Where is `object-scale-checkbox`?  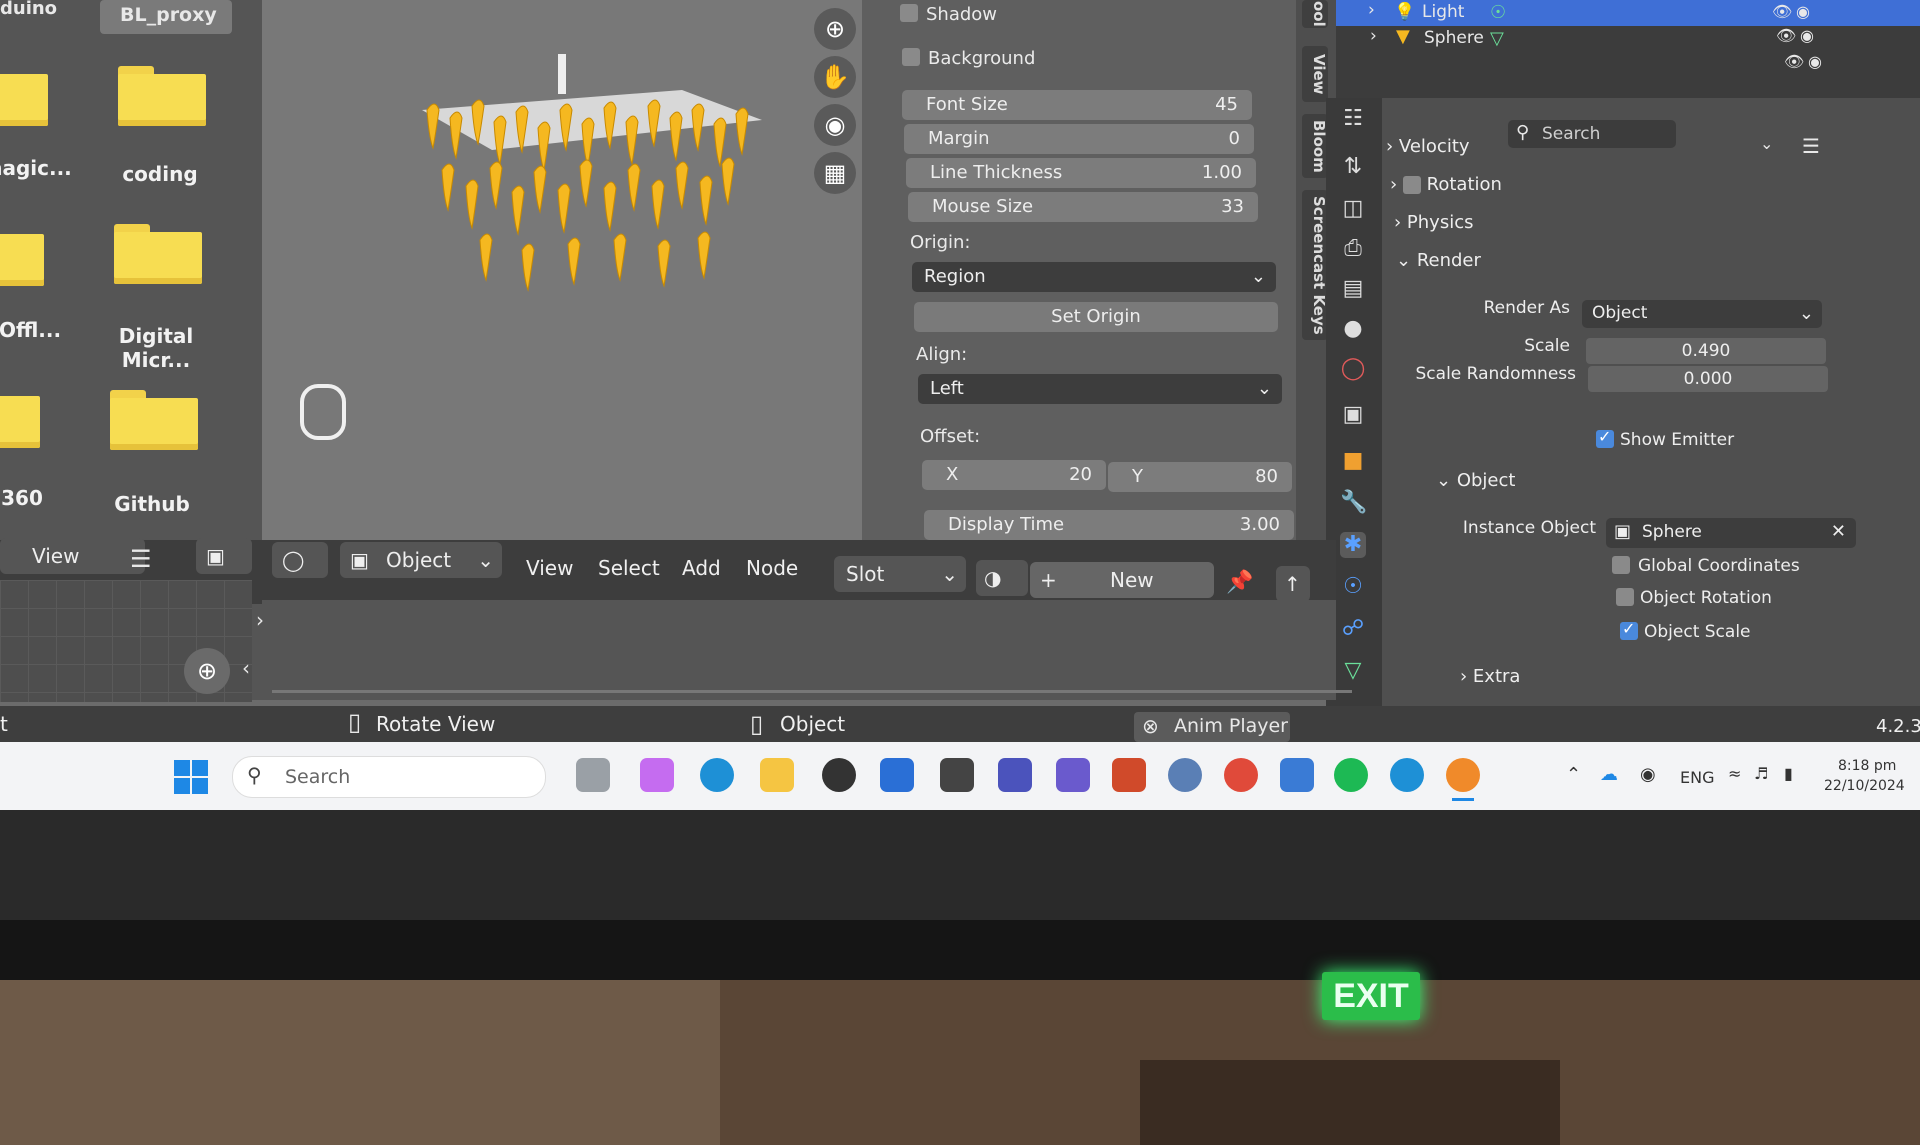
object-scale-checkbox is located at coordinates (1629, 629).